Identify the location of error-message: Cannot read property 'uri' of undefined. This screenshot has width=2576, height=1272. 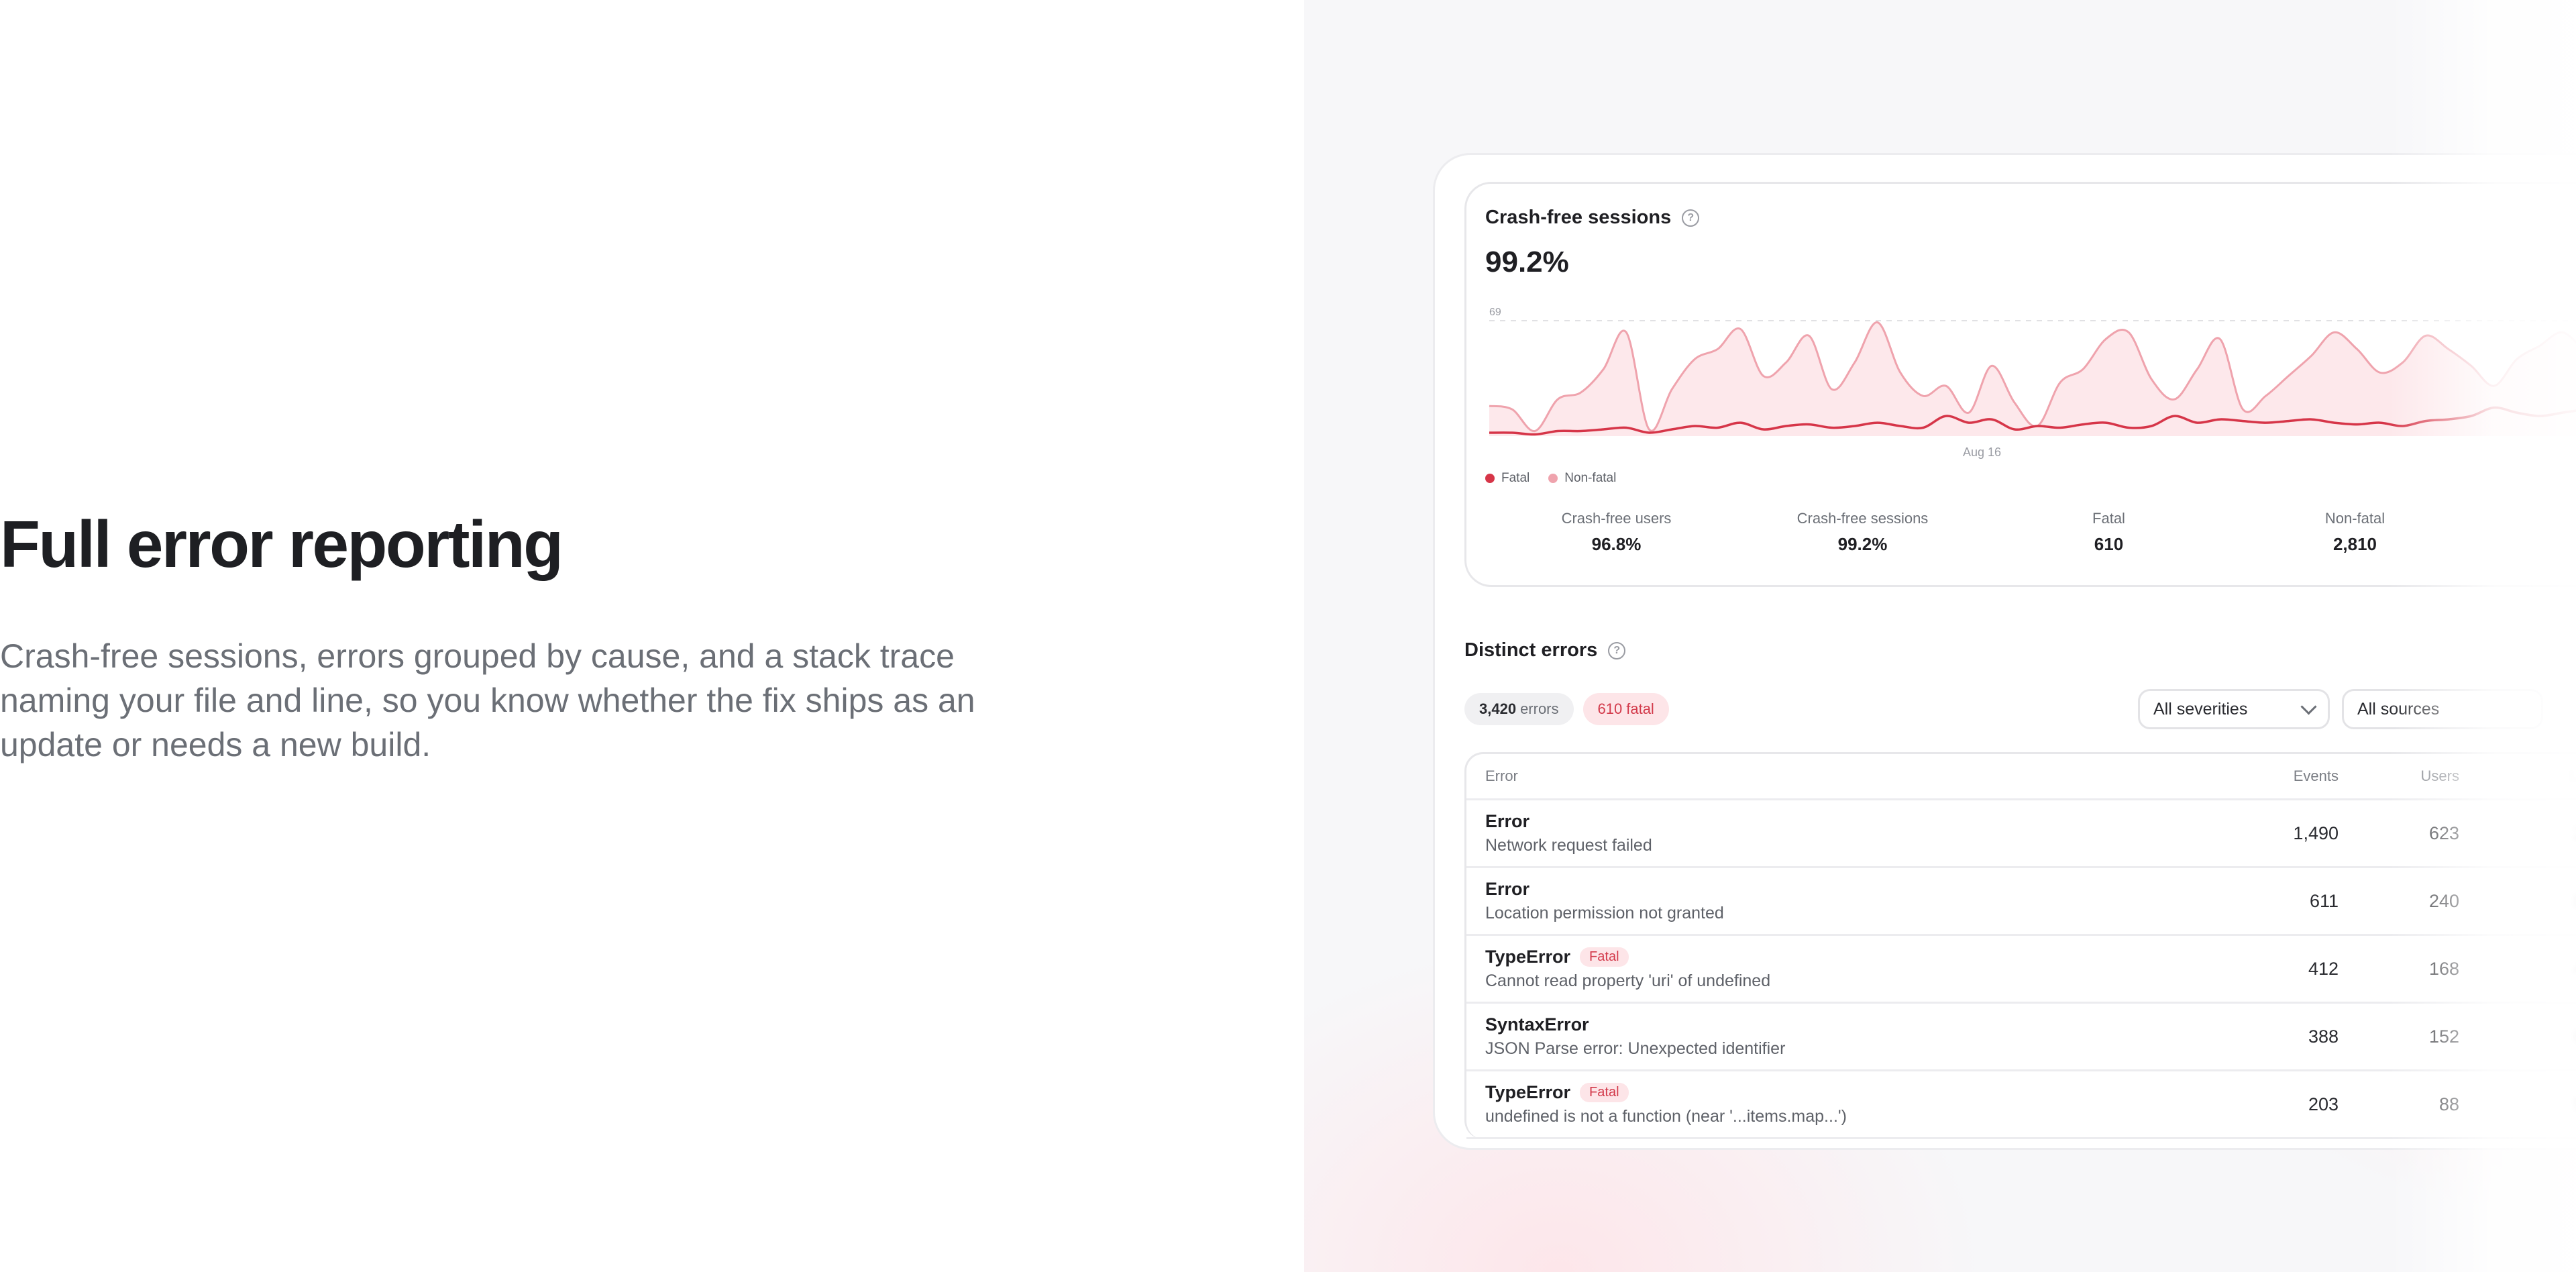
(1628, 980).